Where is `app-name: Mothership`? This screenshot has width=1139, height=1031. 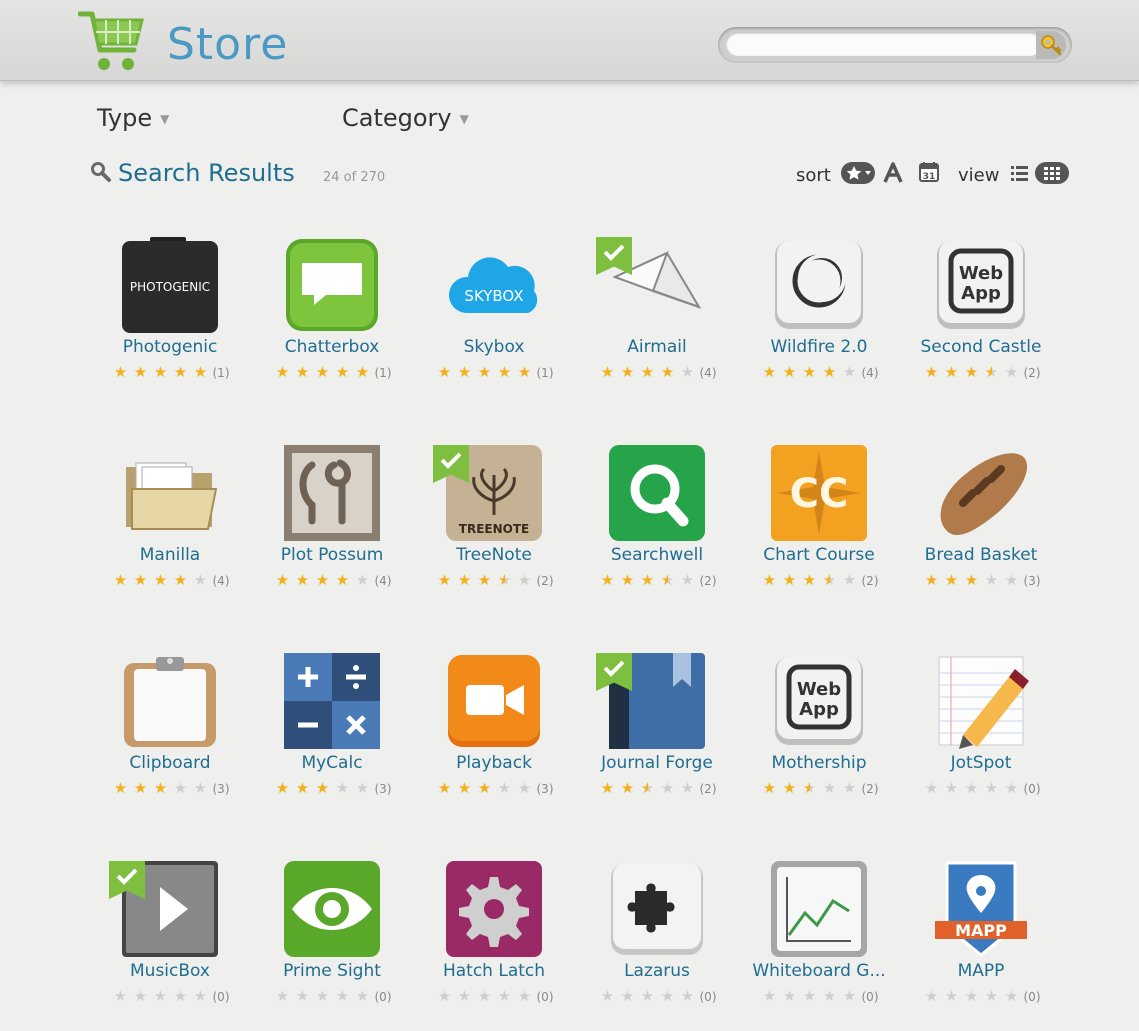 app-name: Mothership is located at coordinates (819, 763).